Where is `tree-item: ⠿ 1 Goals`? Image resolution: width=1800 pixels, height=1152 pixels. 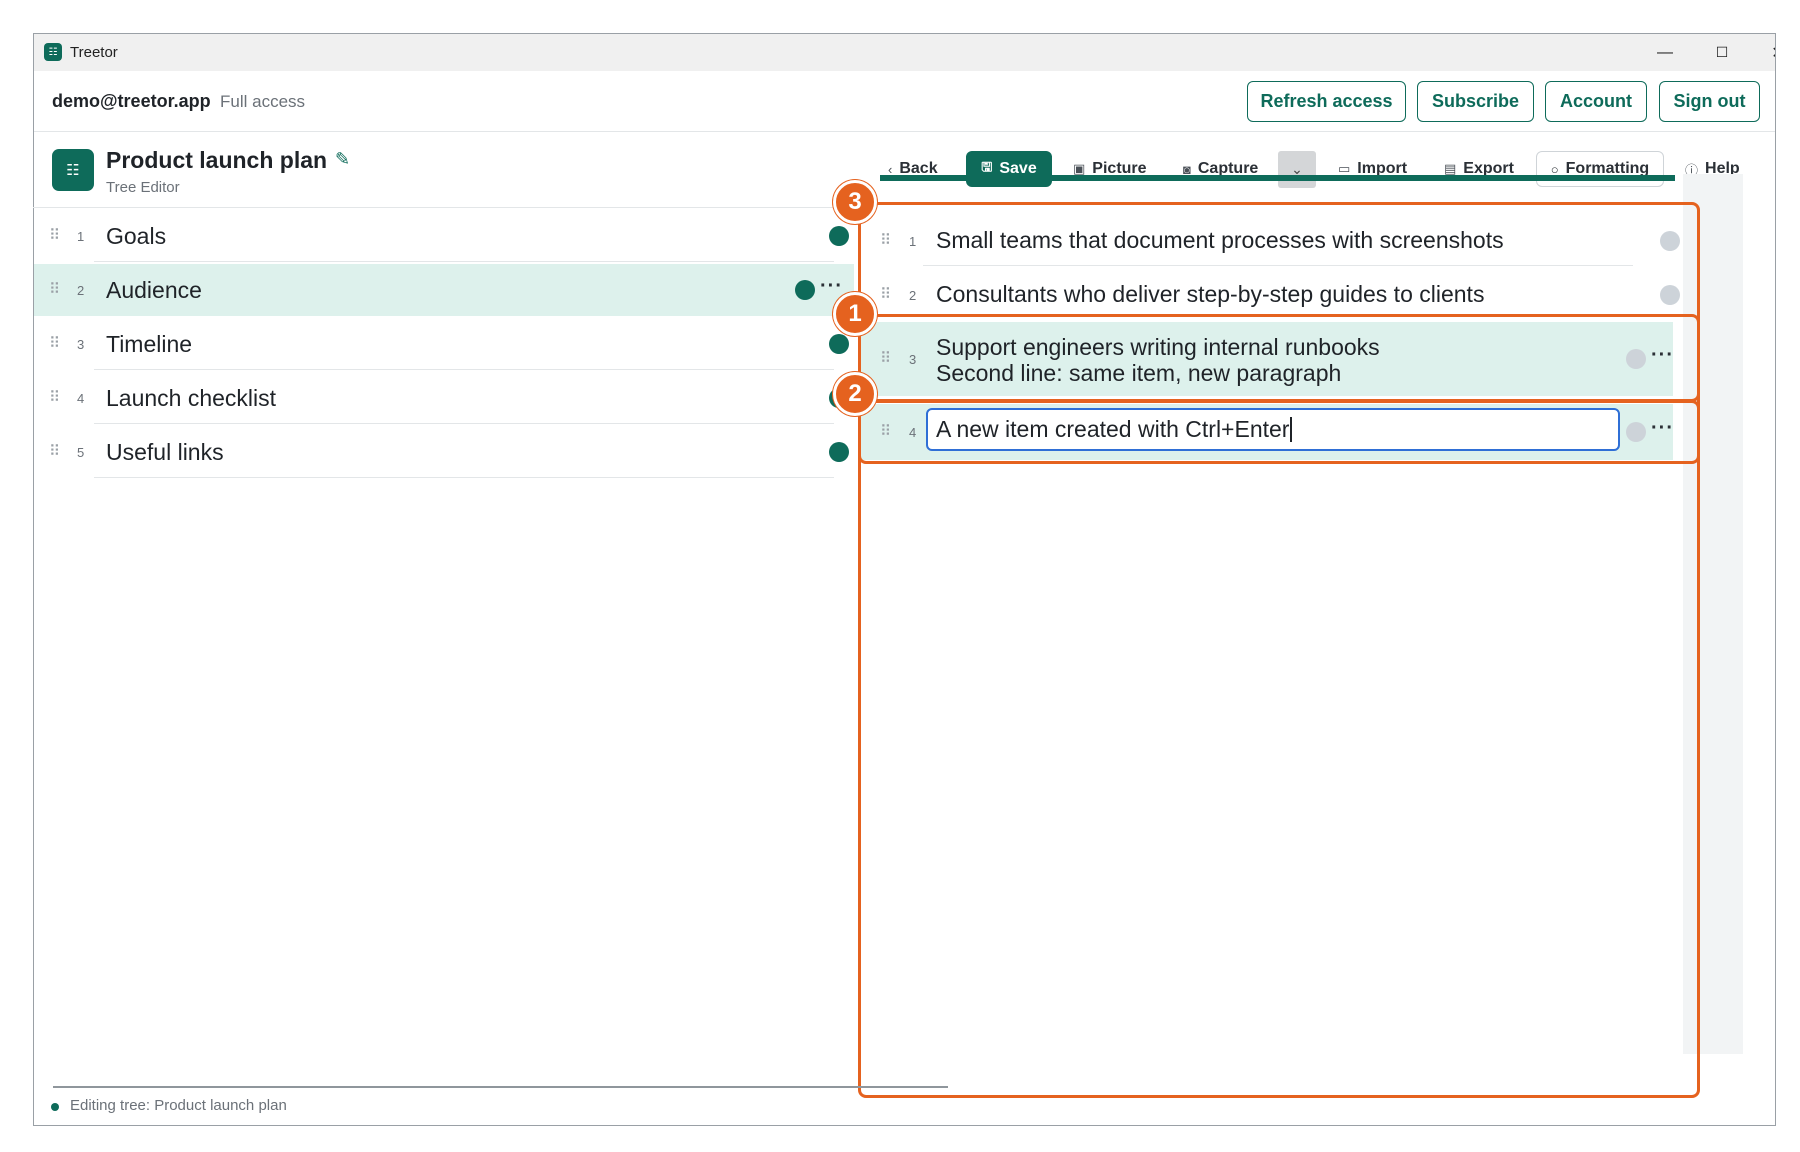
tree-item: ⠿ 1 Goals is located at coordinates (444, 236).